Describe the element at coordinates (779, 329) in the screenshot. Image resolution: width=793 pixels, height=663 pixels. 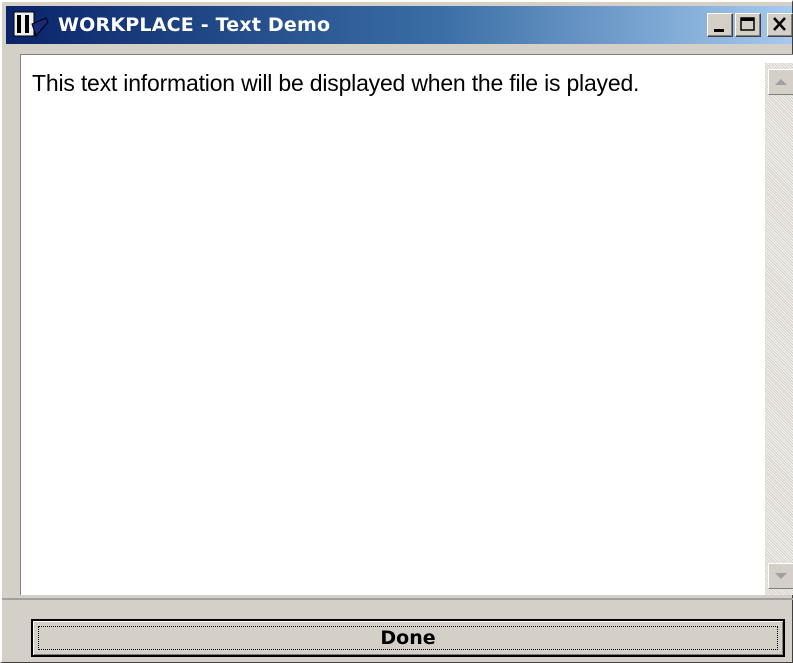
I see `vertical-scrollbar` at that location.